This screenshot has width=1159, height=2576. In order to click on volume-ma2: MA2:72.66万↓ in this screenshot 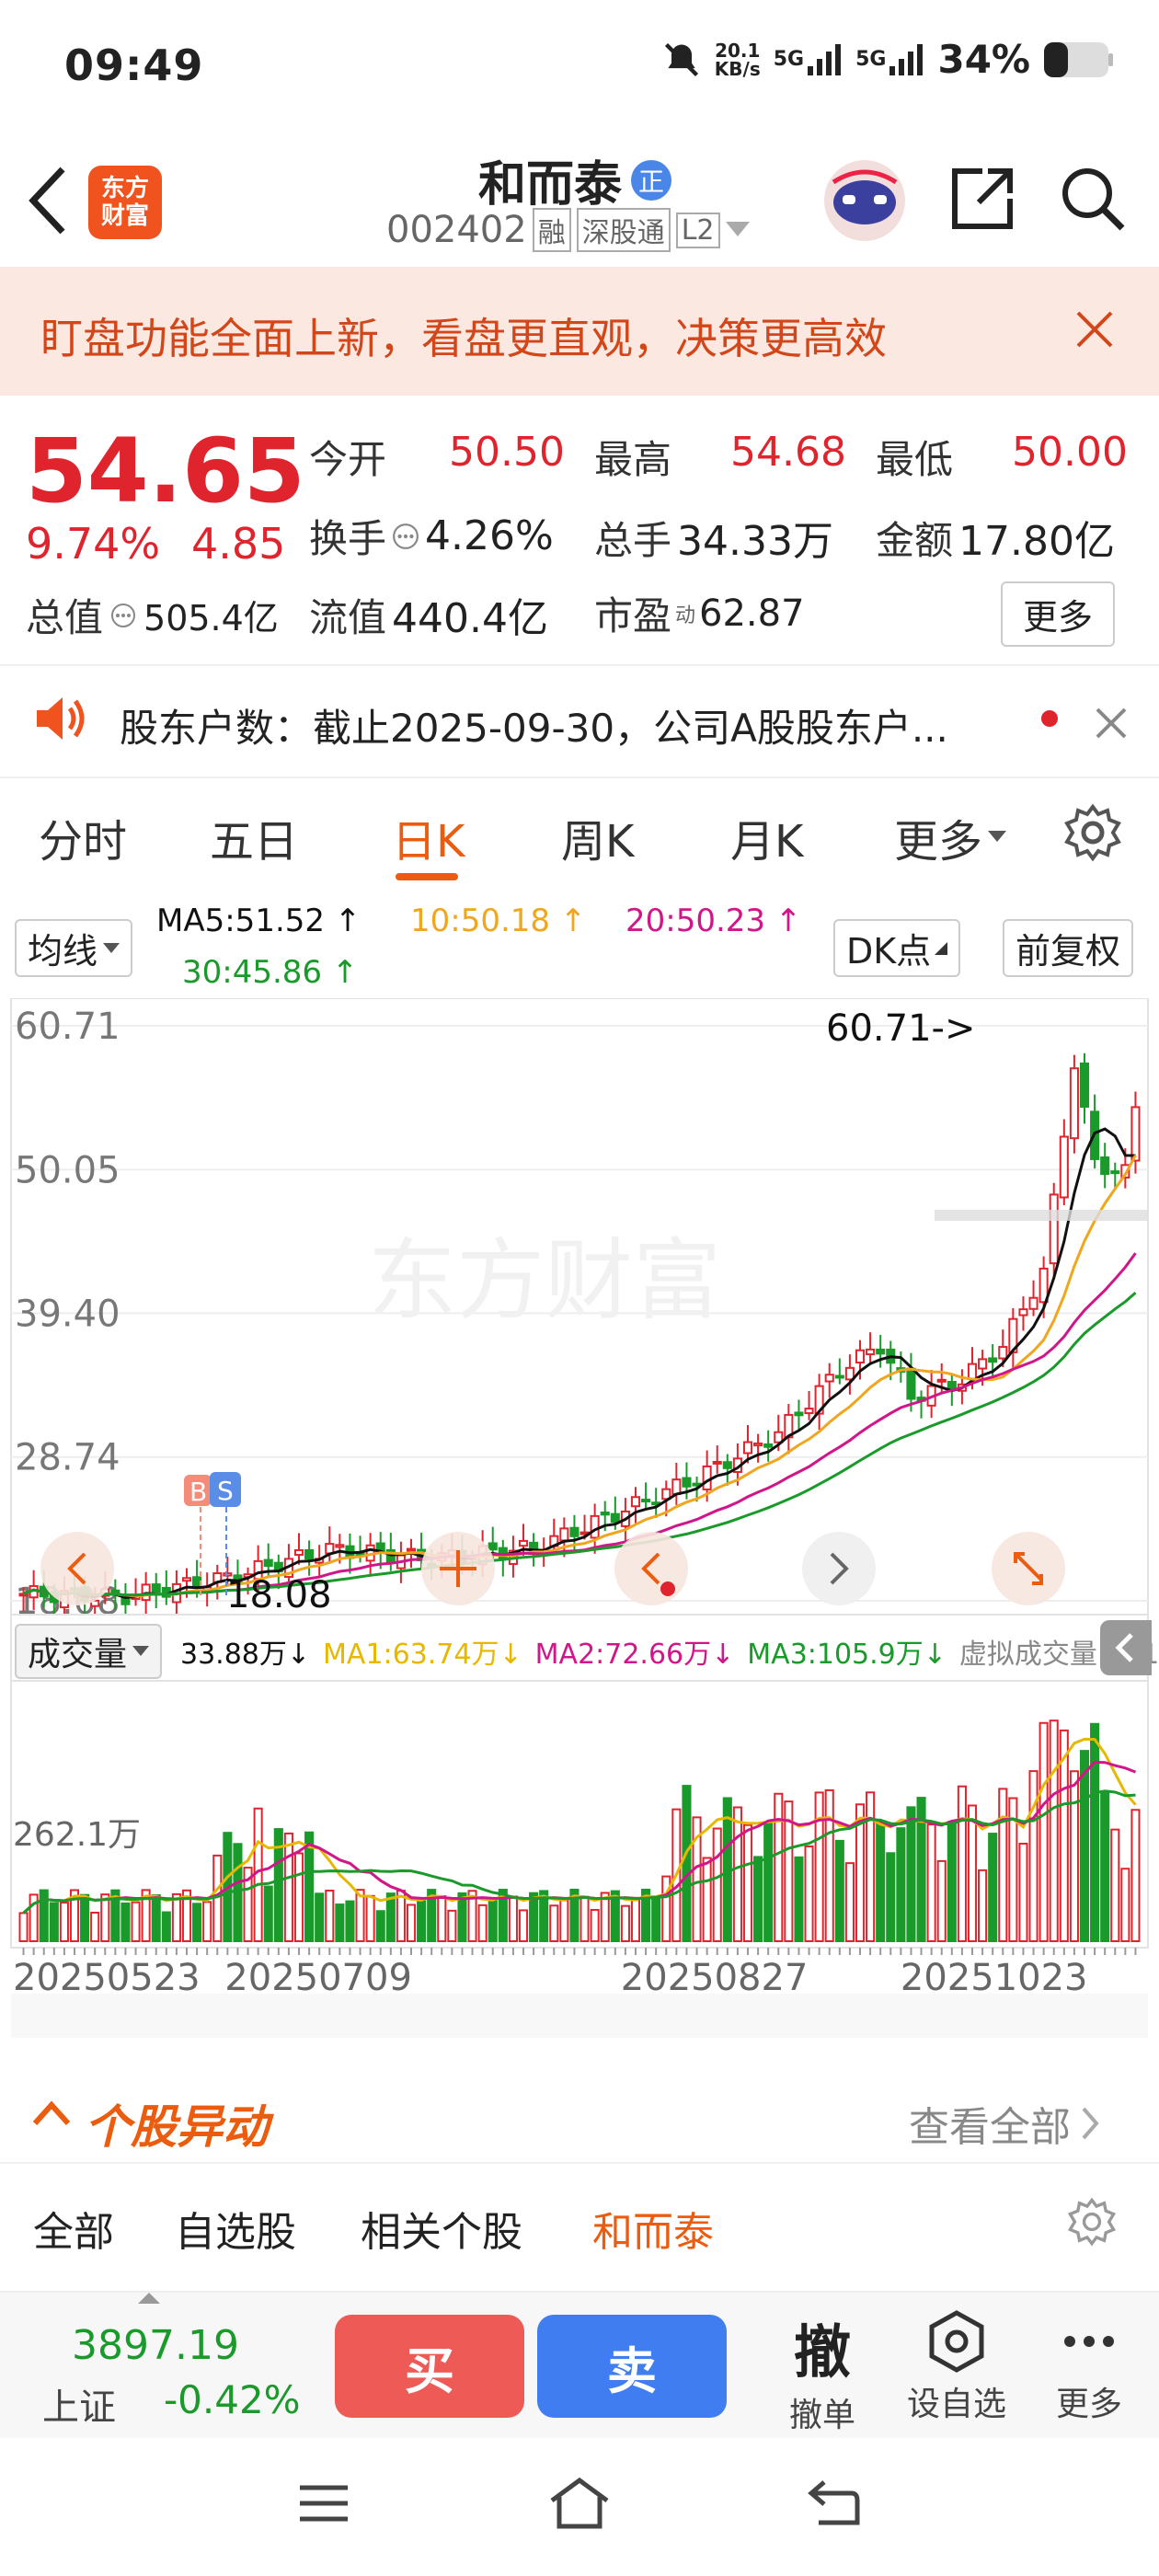, I will do `click(634, 1655)`.